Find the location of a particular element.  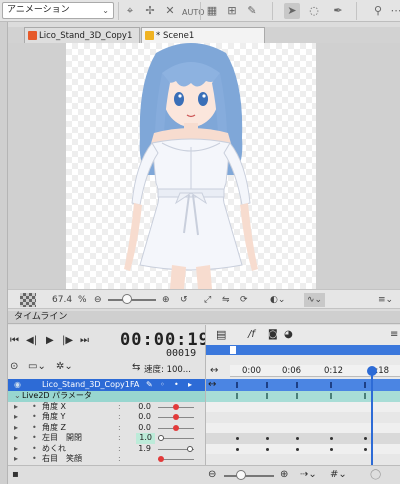

curve-mode-icon: ∿⌄ is located at coordinates (315, 300).